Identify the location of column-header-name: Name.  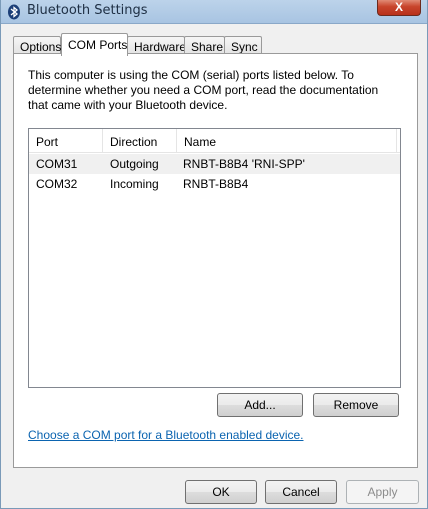
(287, 141).